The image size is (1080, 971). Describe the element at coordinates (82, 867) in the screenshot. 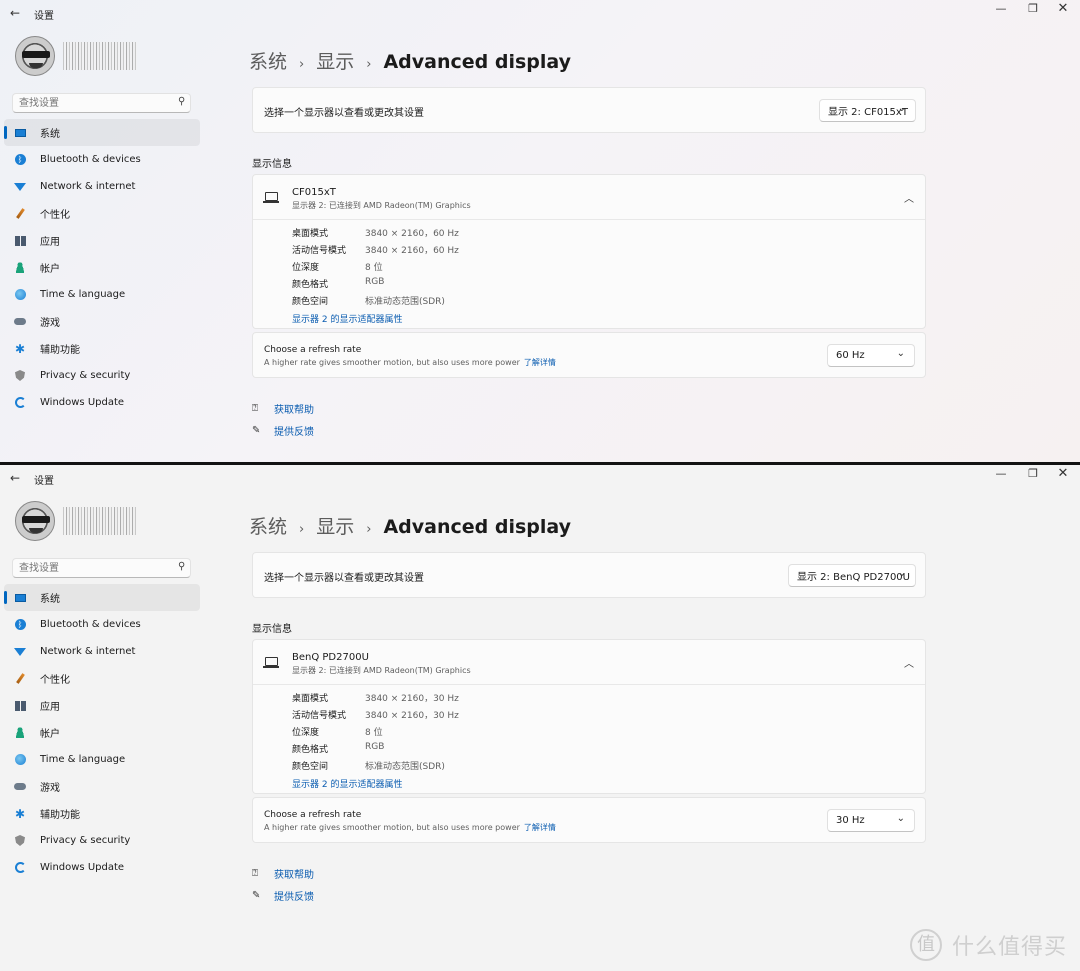

I see `sidebar-item-label: Windows Update` at that location.